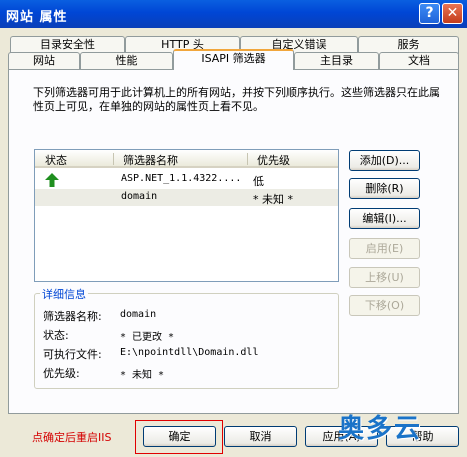 The height and width of the screenshot is (457, 467). Describe the element at coordinates (52, 180) in the screenshot. I see `green-up-arrow-icon` at that location.